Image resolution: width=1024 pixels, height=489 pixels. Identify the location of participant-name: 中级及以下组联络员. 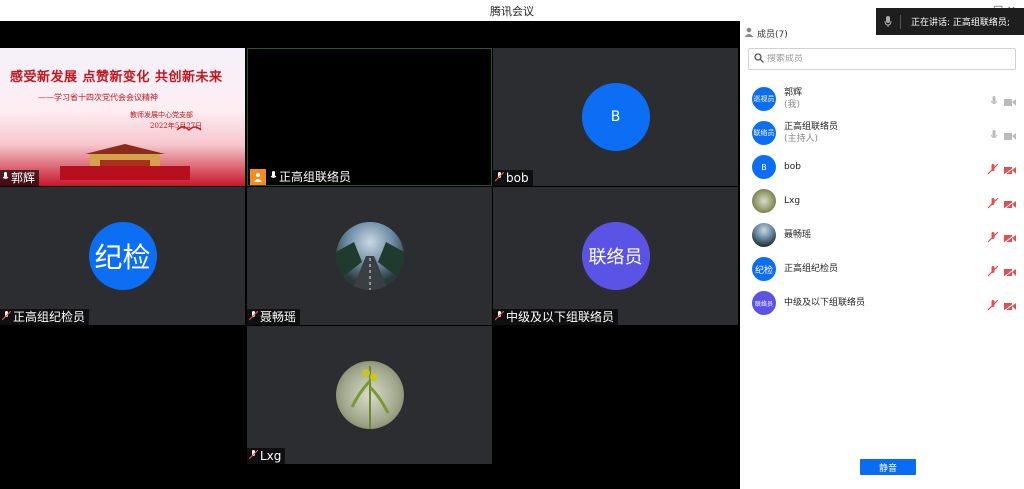
(560, 317).